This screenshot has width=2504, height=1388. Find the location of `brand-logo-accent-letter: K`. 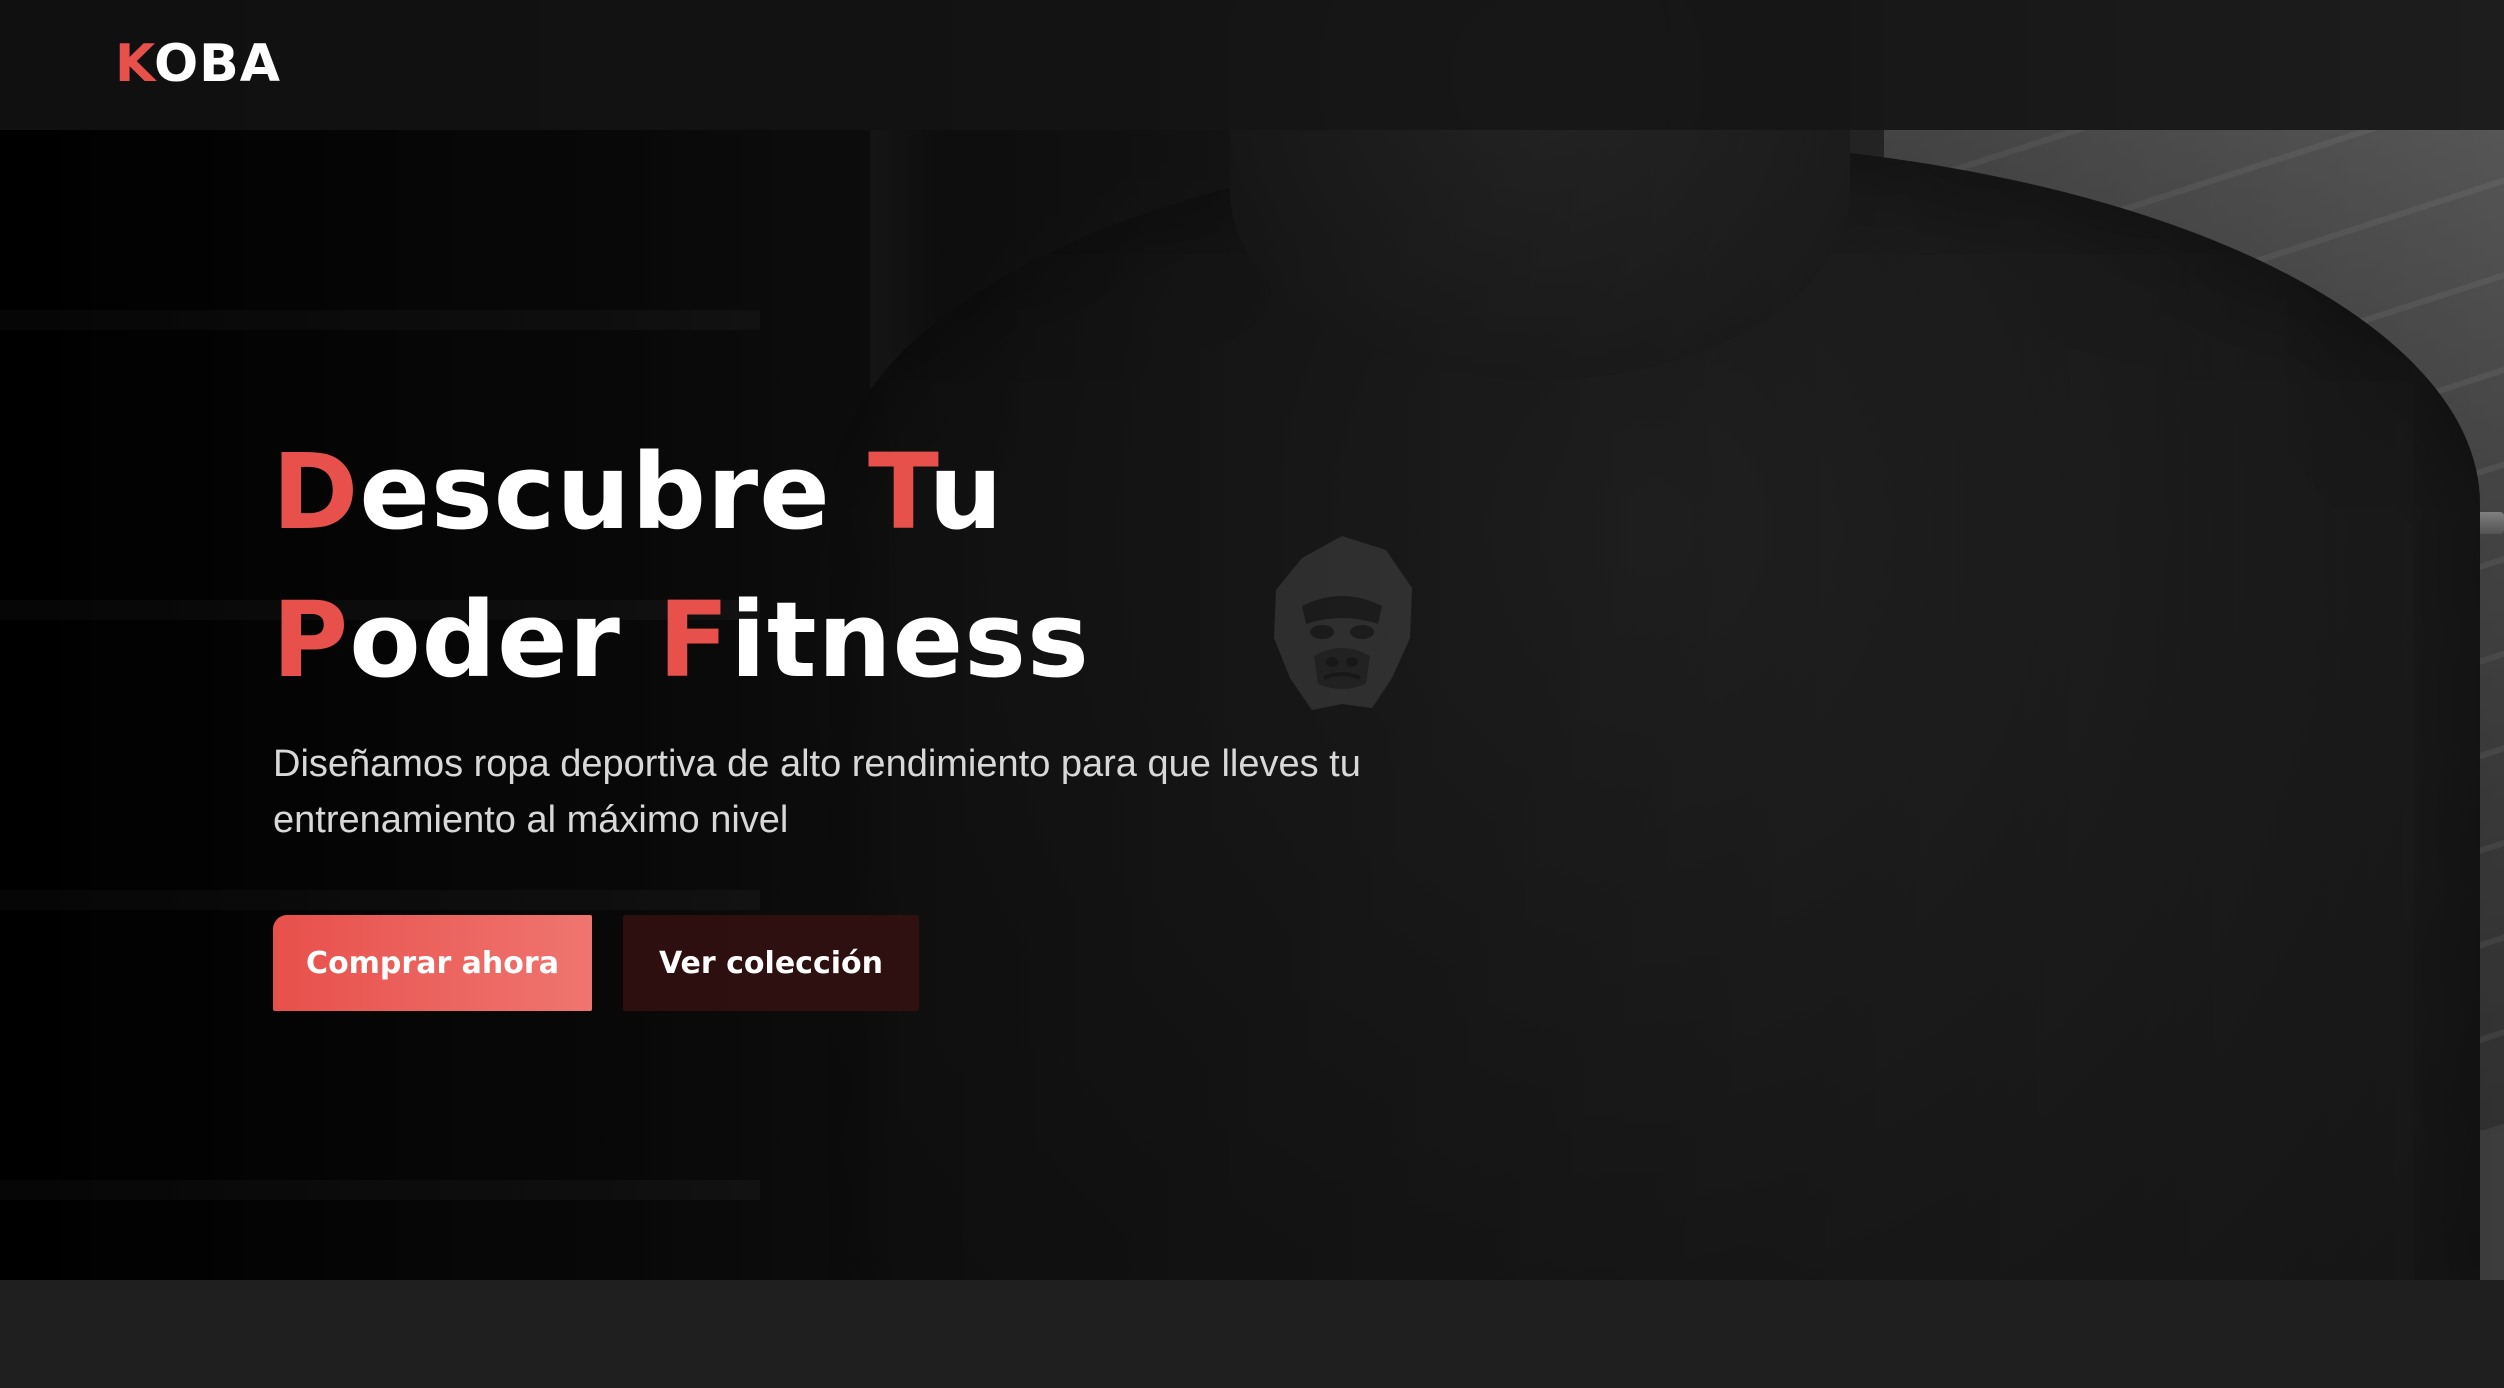

brand-logo-accent-letter: K is located at coordinates (134, 64).